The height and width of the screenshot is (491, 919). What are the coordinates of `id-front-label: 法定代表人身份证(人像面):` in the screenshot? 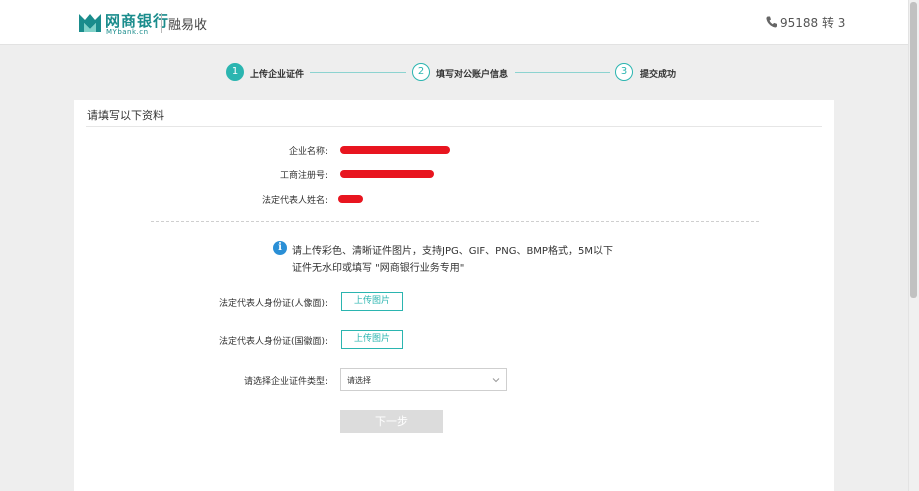 It's located at (273, 304).